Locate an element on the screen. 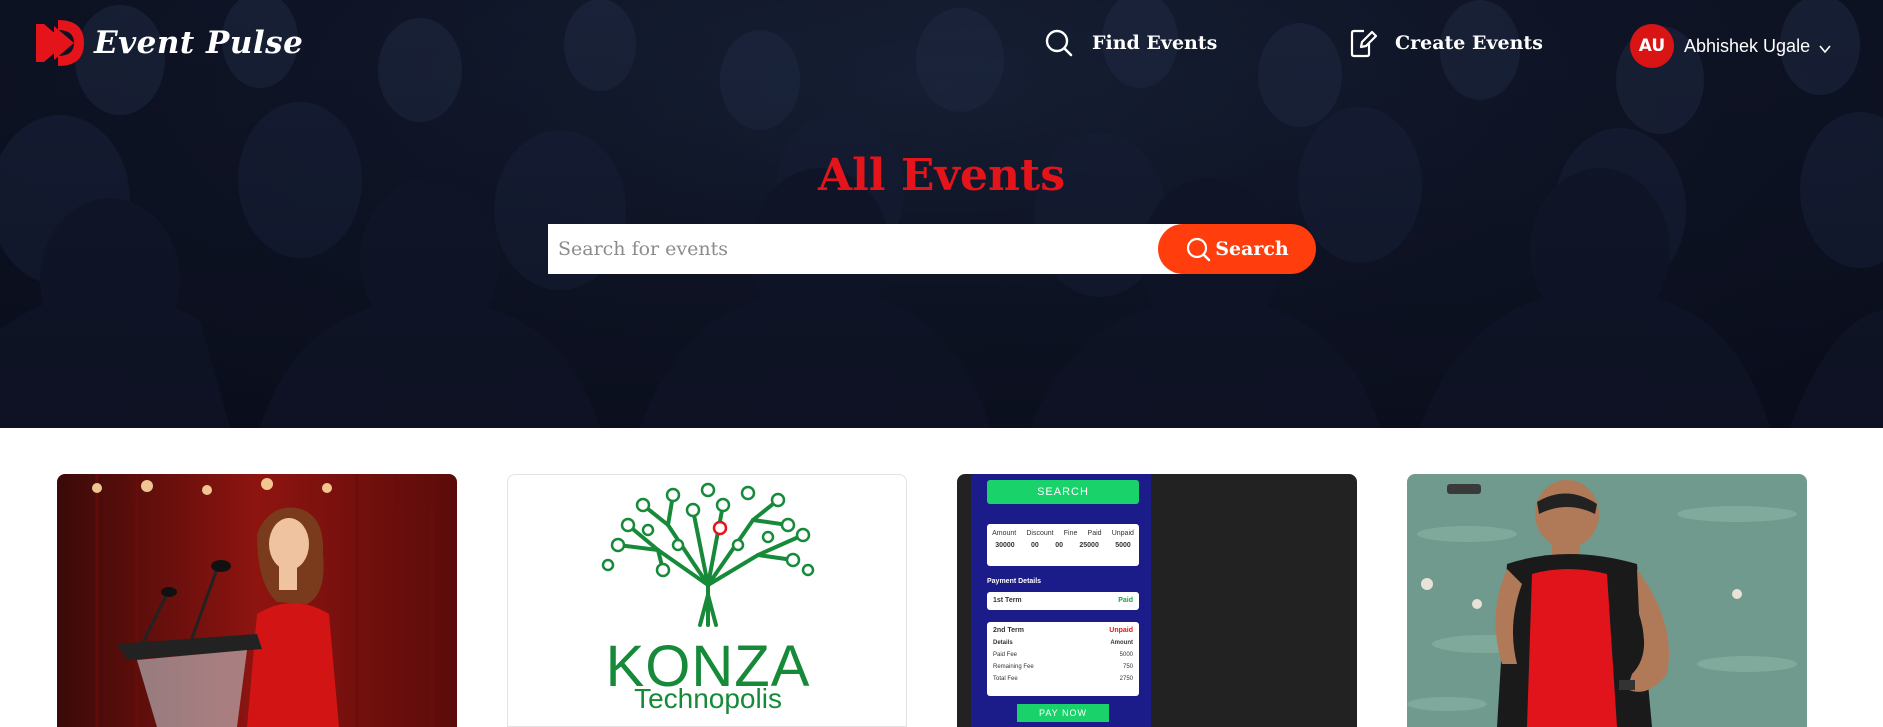 The image size is (1883, 727). triathlete-in-red-wetsuit-image is located at coordinates (1607, 600).